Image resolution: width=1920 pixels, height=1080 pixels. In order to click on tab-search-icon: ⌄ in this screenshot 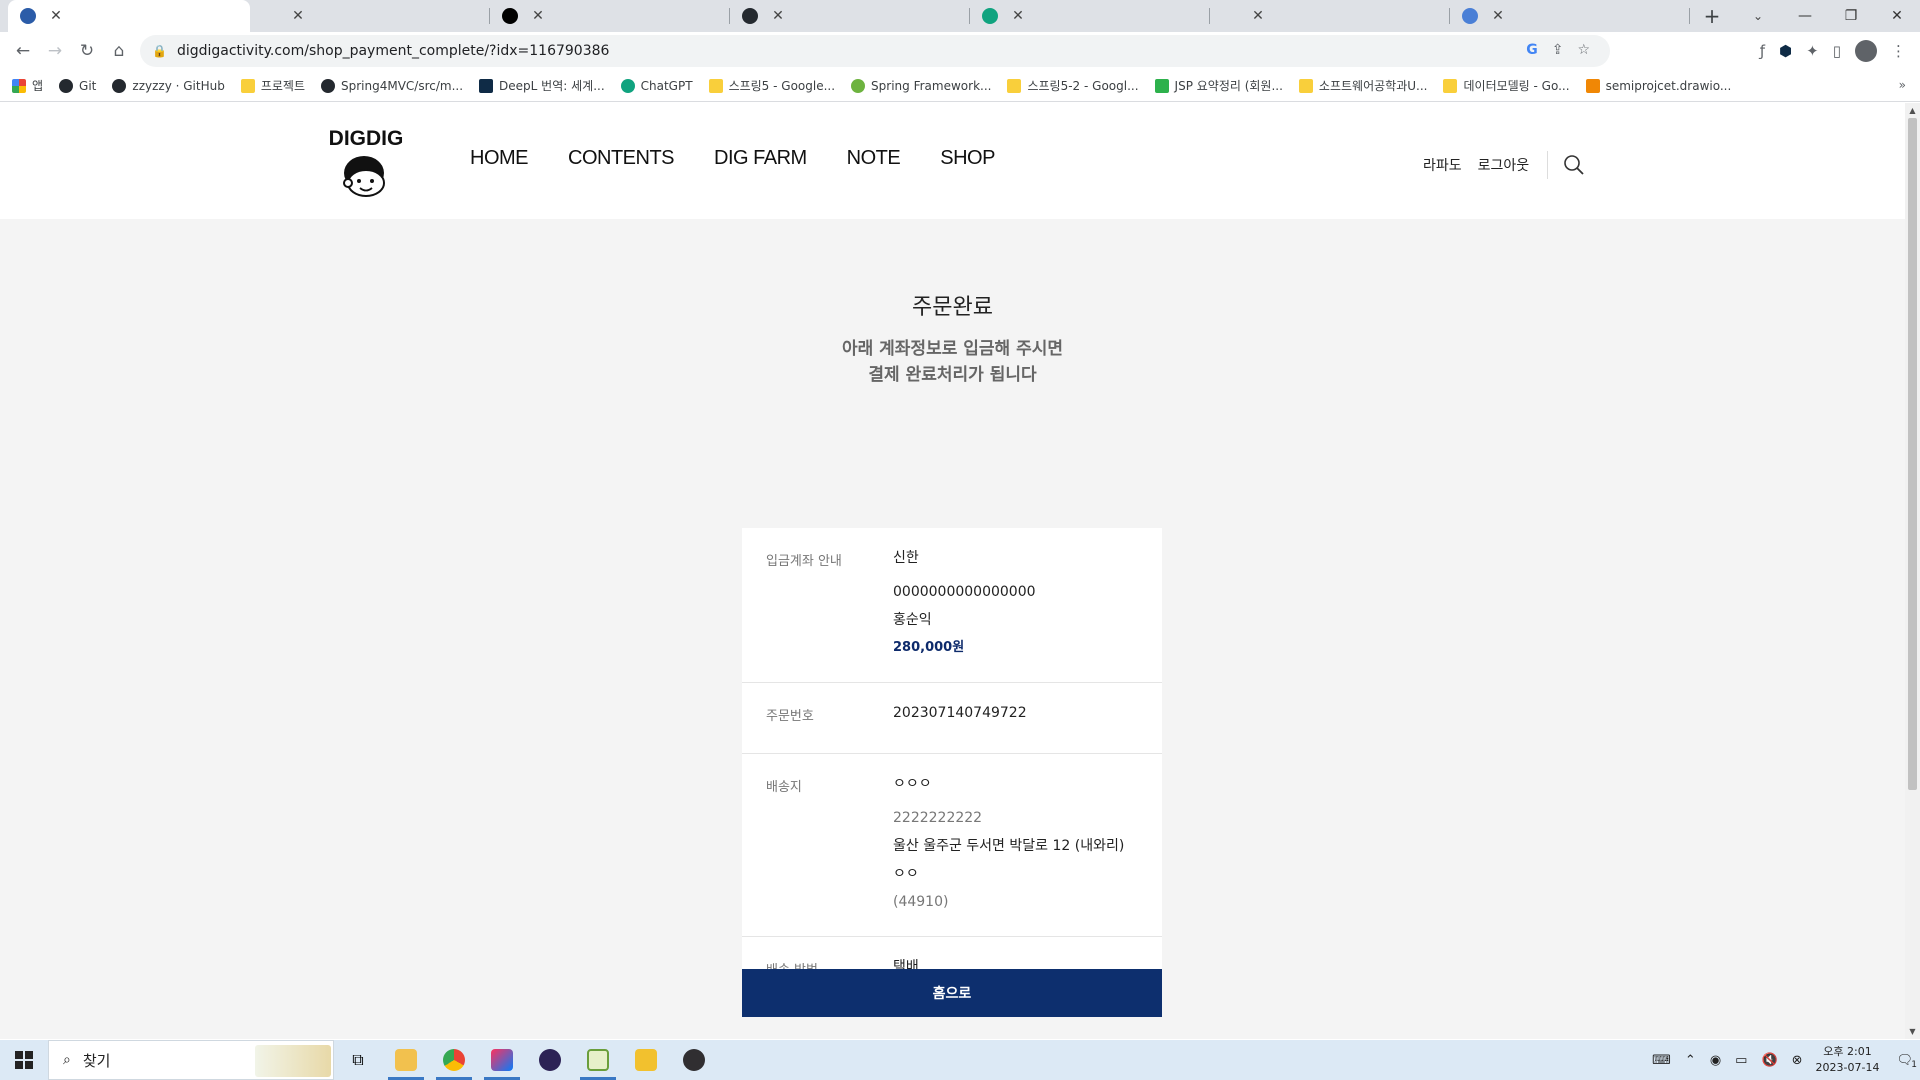, I will do `click(1758, 16)`.